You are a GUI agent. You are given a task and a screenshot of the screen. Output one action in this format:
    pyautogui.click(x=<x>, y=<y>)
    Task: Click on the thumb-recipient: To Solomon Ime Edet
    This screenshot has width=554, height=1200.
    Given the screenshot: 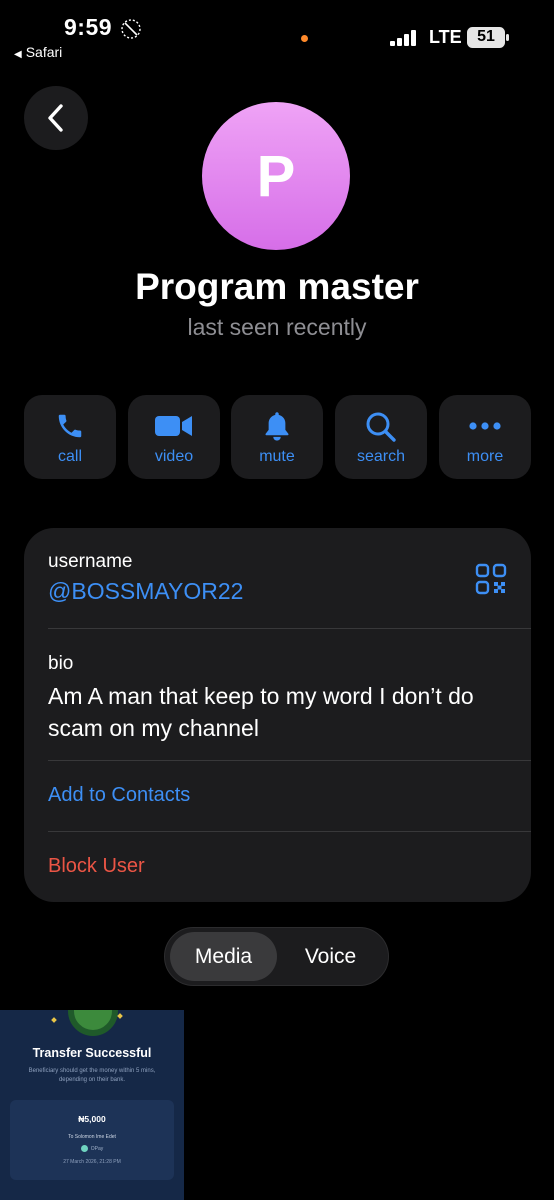 What is the action you would take?
    pyautogui.click(x=92, y=1137)
    